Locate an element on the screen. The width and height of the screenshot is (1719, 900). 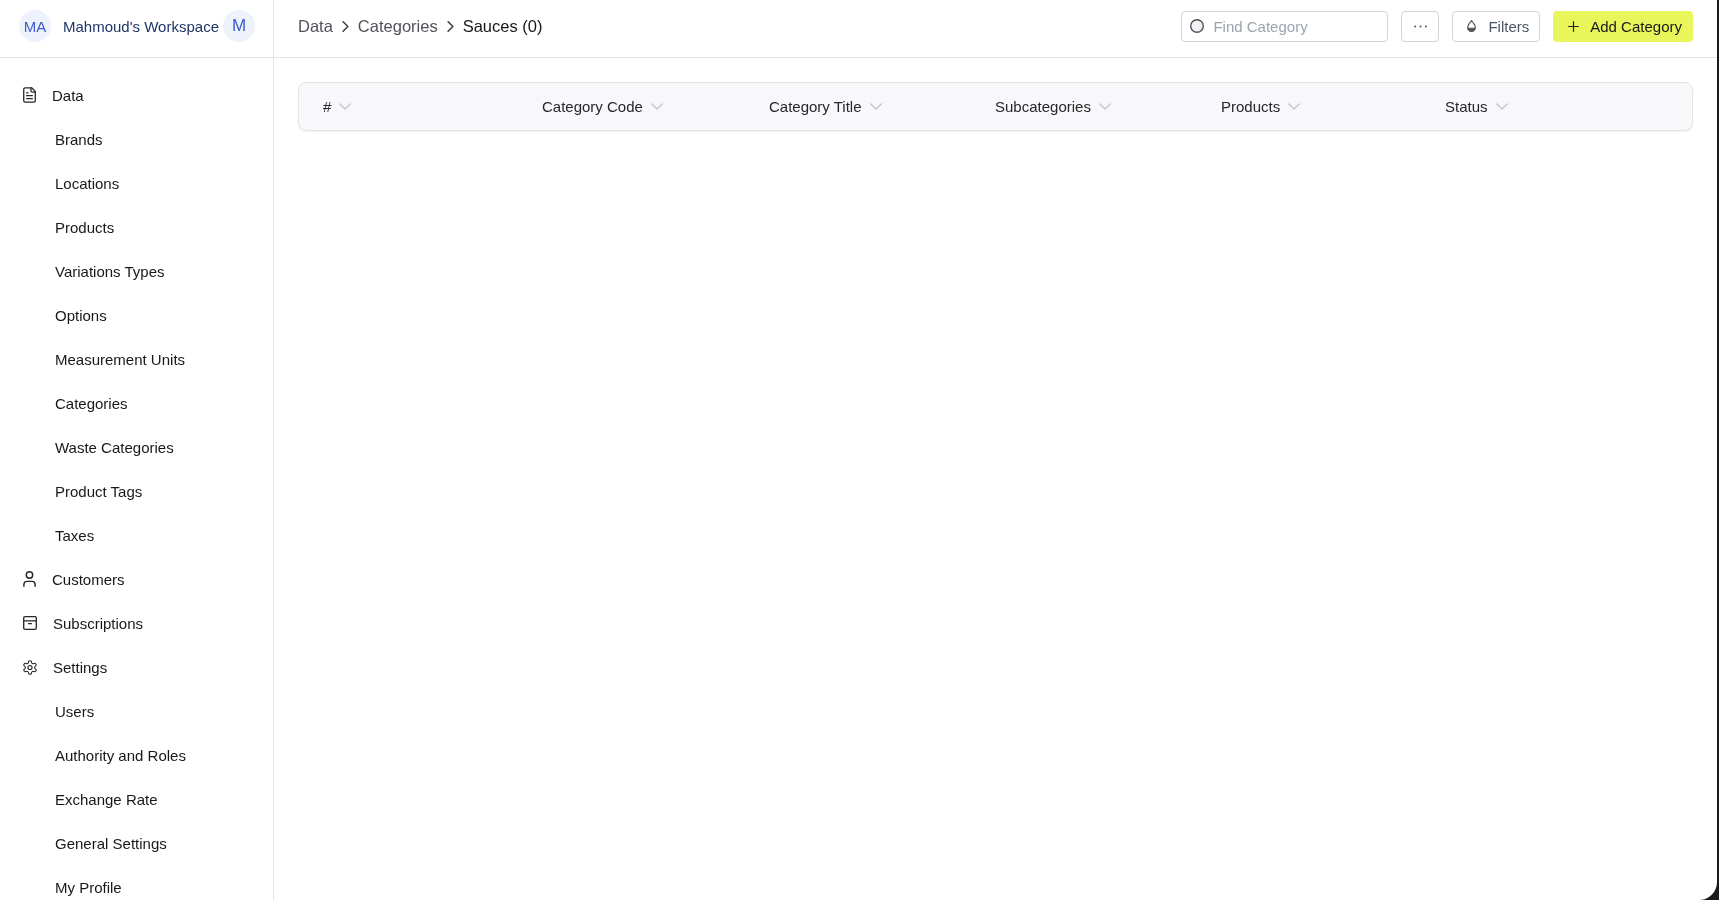
sidebar-item: Customers is located at coordinates (74, 579).